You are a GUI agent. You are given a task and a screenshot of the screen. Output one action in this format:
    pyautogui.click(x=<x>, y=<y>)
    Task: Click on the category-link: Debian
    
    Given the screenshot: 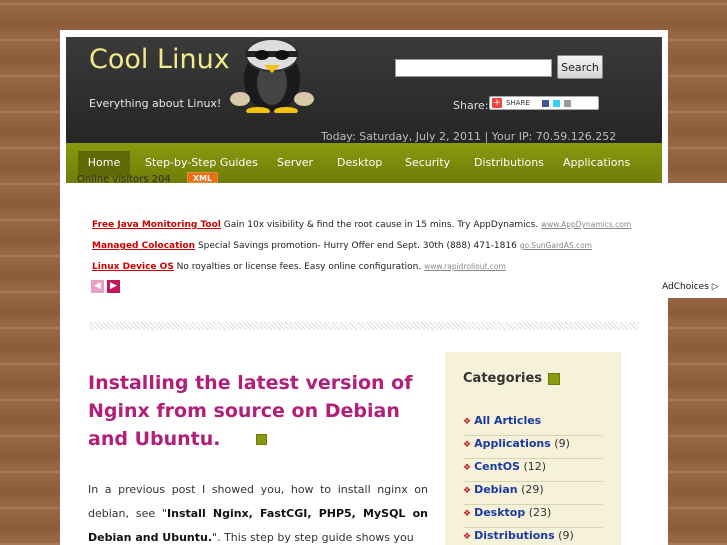 What is the action you would take?
    pyautogui.click(x=496, y=489)
    